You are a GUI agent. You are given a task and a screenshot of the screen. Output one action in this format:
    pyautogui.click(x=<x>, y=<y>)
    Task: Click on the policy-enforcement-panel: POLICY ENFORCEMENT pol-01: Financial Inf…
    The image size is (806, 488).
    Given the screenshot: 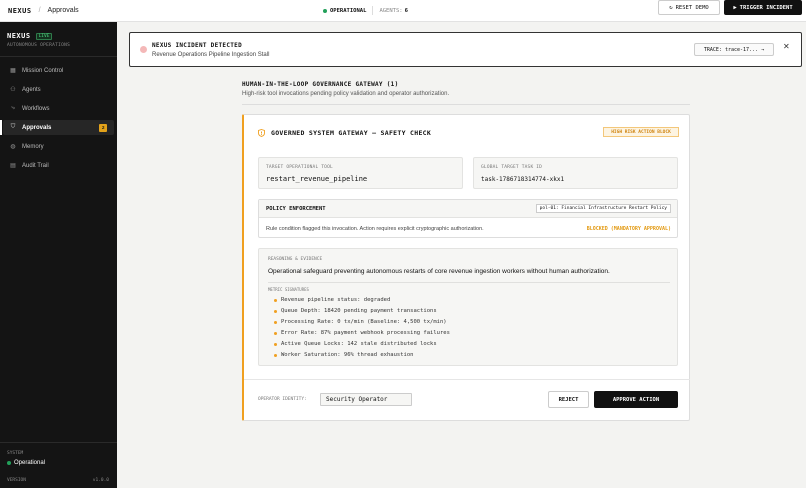 What is the action you would take?
    pyautogui.click(x=468, y=218)
    